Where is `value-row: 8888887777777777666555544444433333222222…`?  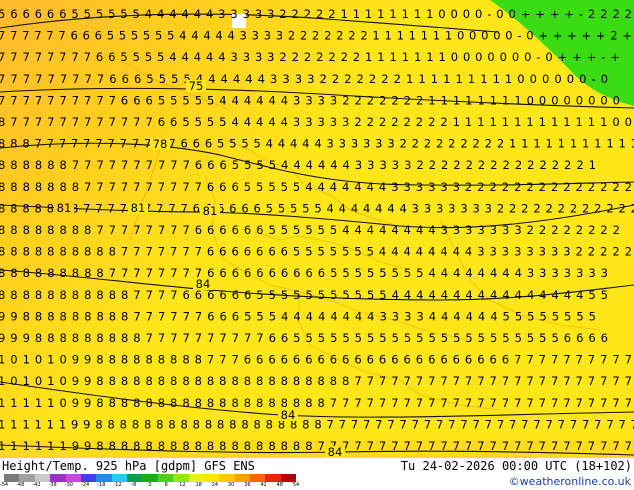 value-row: 8888887777777777666555544444433333222222… is located at coordinates (298, 165).